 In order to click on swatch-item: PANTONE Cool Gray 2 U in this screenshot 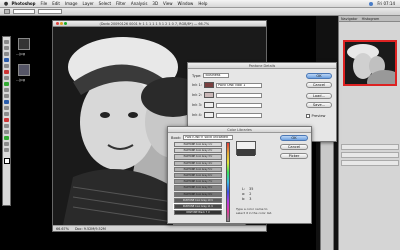, I will do `click(198, 151)`.